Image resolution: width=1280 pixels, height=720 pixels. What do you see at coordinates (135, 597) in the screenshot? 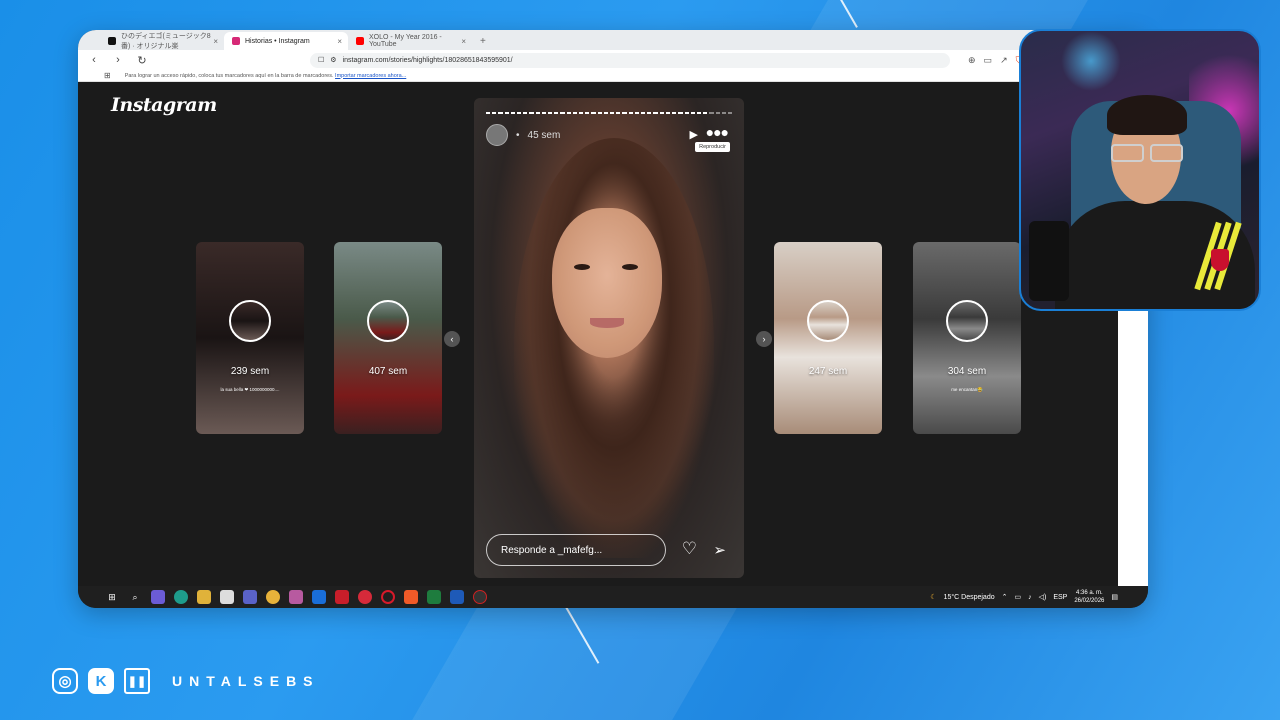
I see `search-icon: ⌕` at bounding box center [135, 597].